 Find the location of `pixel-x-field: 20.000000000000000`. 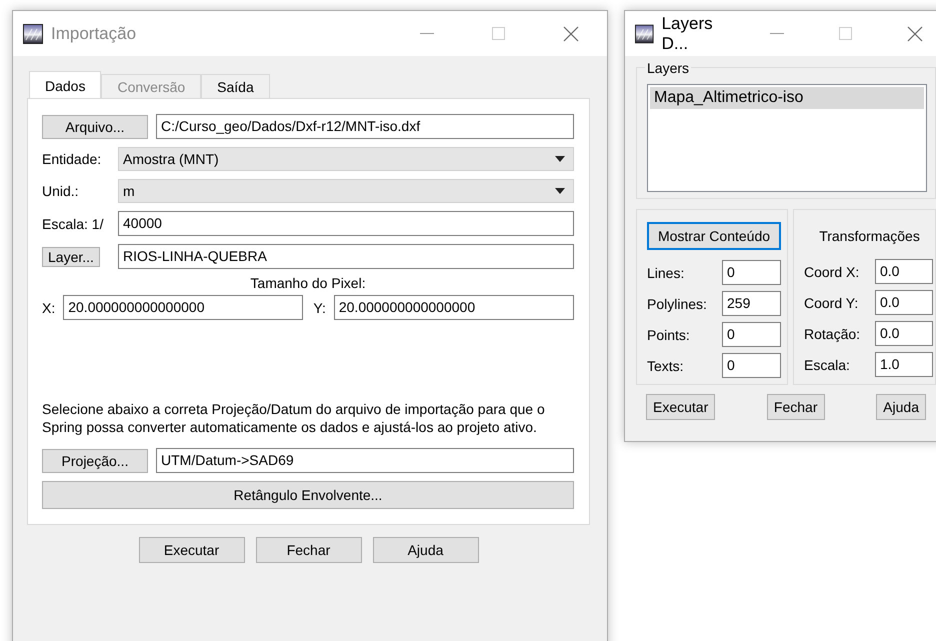

pixel-x-field: 20.000000000000000 is located at coordinates (183, 307).